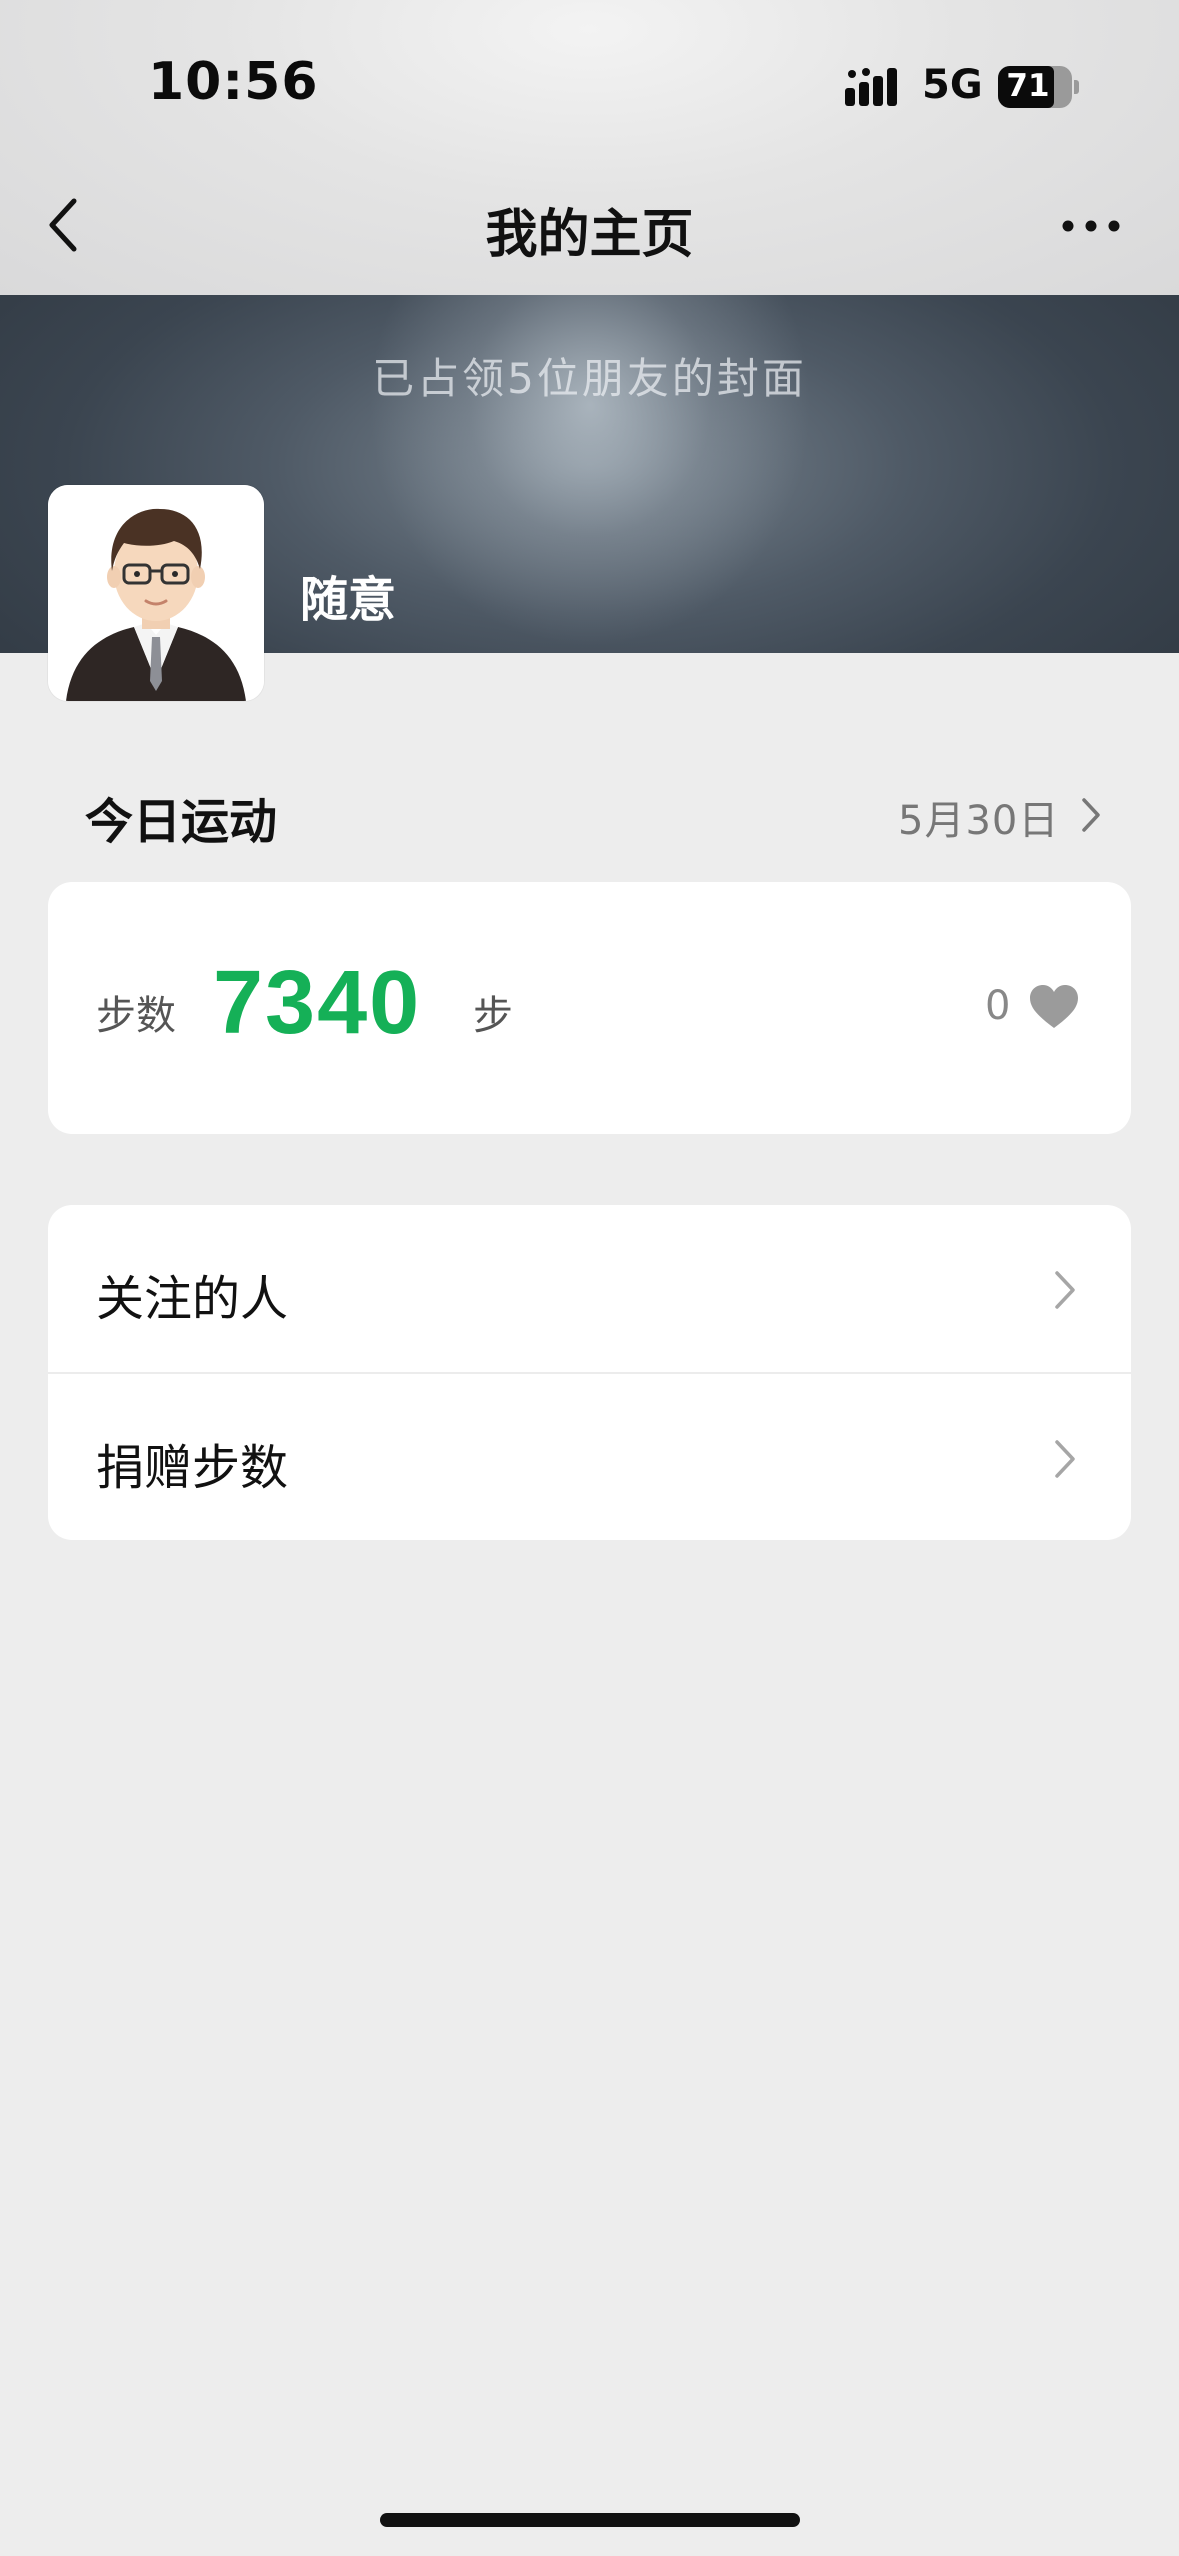  What do you see at coordinates (192, 1299) in the screenshot?
I see `menu-item-label: 关注的人` at bounding box center [192, 1299].